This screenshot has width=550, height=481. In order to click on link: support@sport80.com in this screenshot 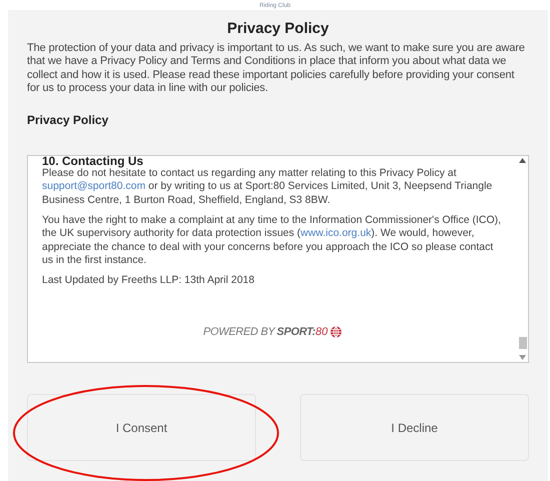, I will do `click(94, 186)`.